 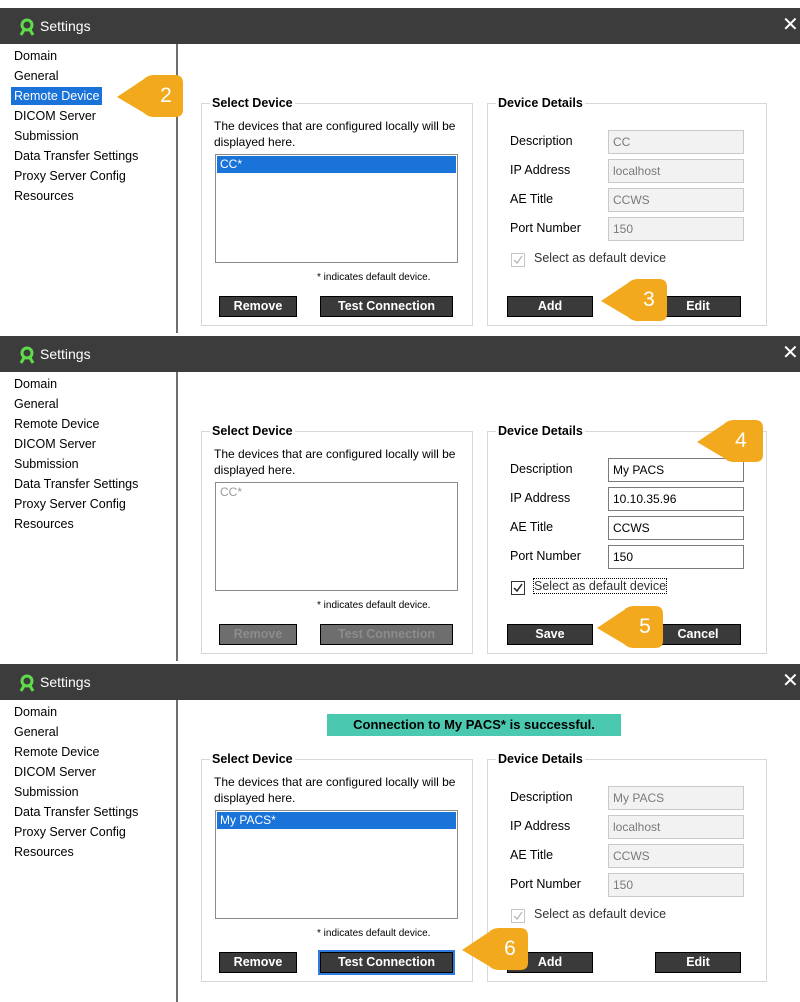 I want to click on list-item: CC*, so click(x=336, y=164).